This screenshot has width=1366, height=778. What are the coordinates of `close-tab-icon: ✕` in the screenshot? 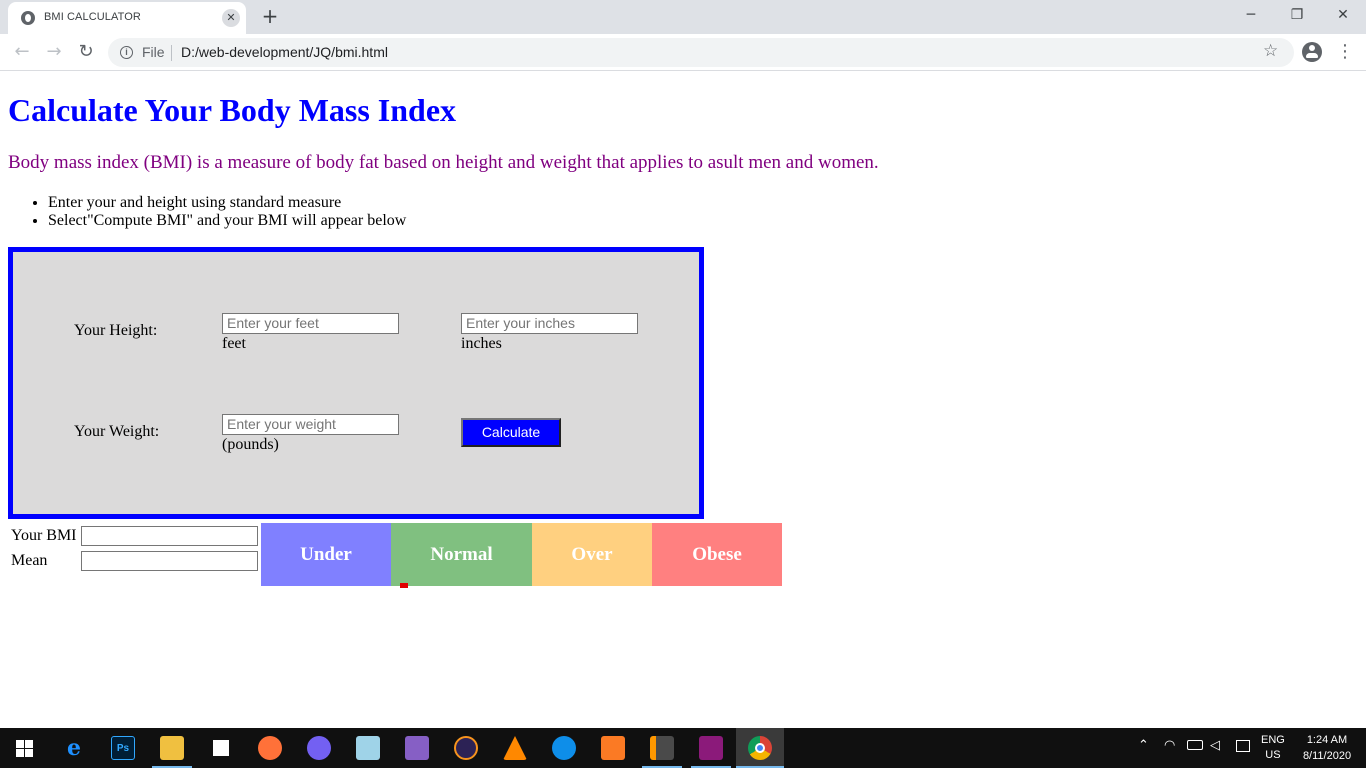 It's located at (231, 18).